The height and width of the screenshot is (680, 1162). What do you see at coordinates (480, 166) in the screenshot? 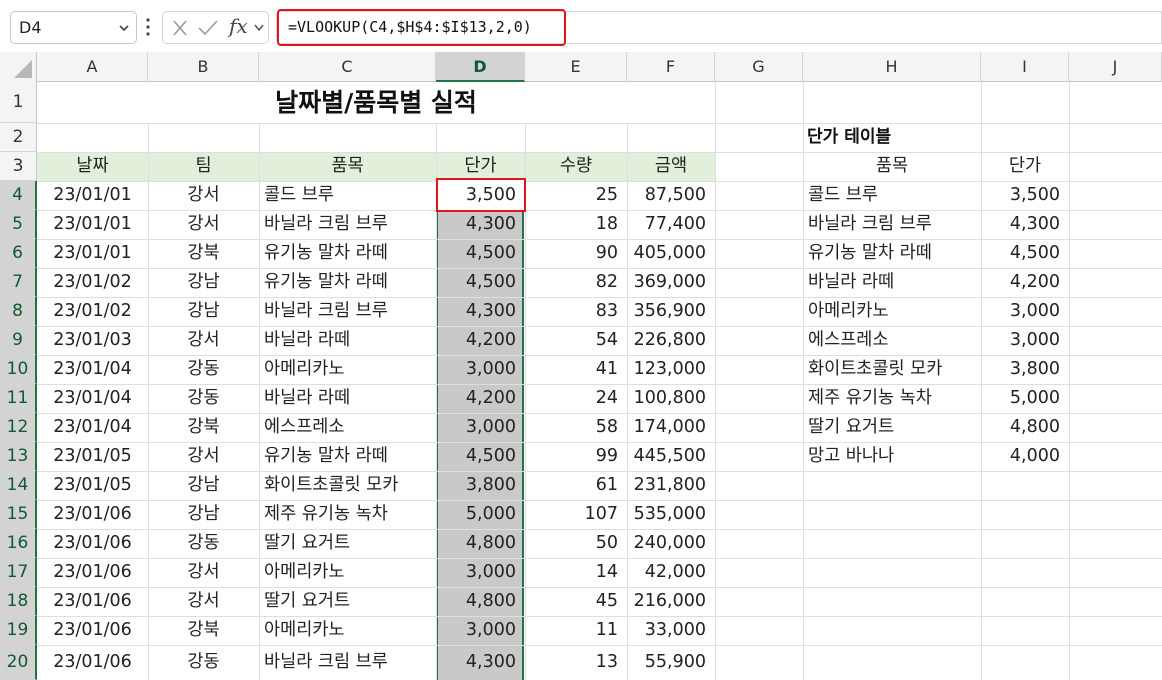
I see `table-header-cell: 단가` at bounding box center [480, 166].